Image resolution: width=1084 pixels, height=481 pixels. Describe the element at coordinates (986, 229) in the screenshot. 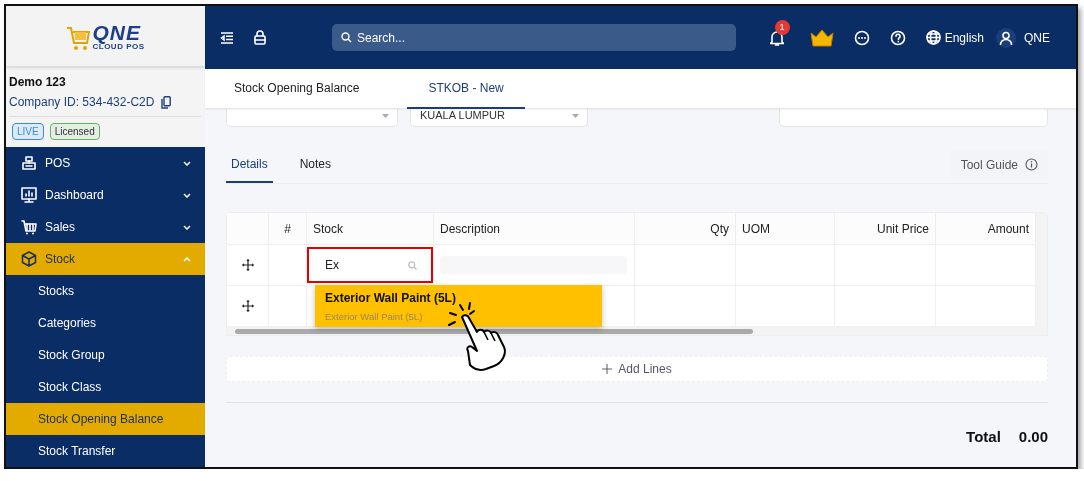

I see `column-header: Amount` at that location.